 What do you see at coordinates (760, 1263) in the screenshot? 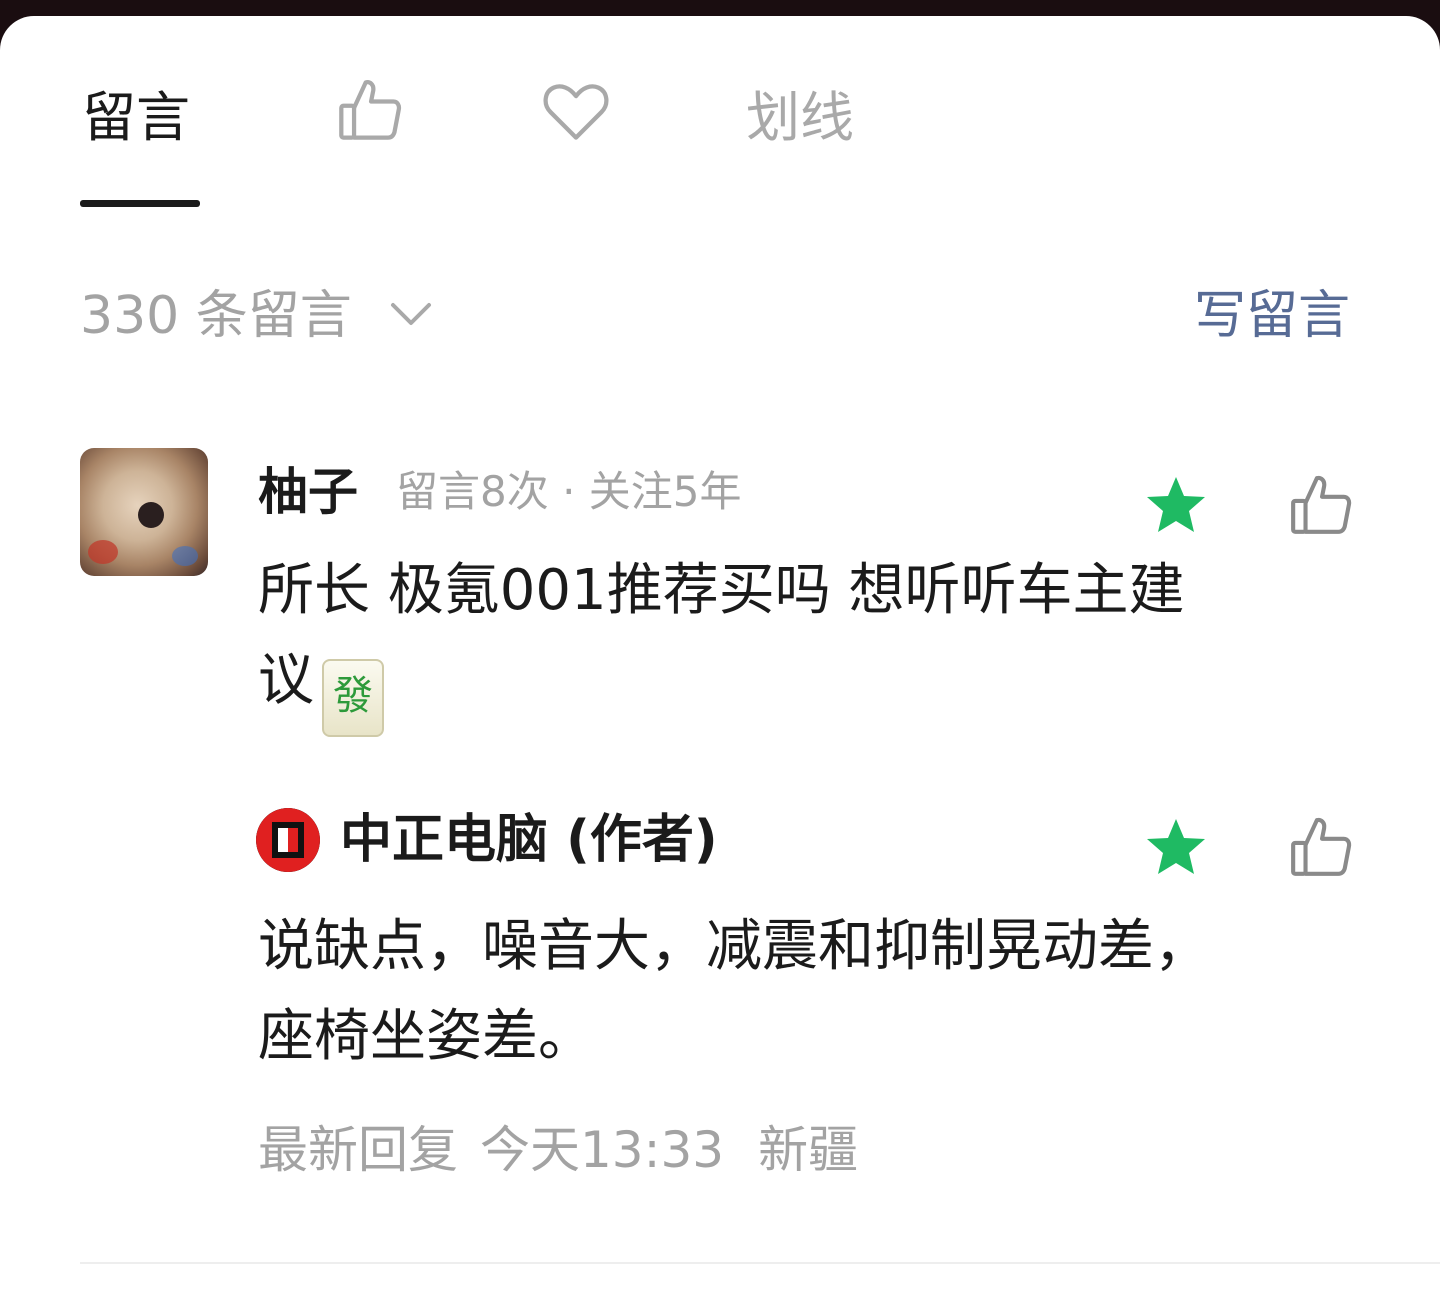
I see `divider` at bounding box center [760, 1263].